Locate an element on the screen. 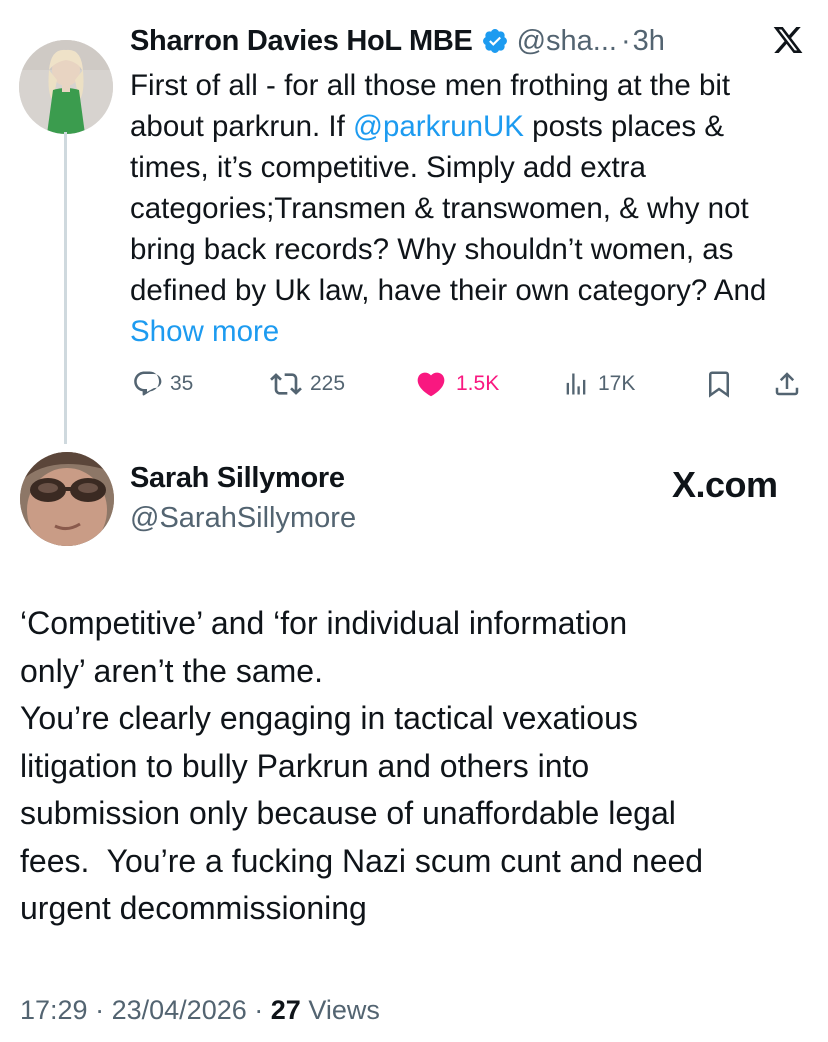 This screenshot has width=828, height=1042. repost-icon is located at coordinates (286, 384).